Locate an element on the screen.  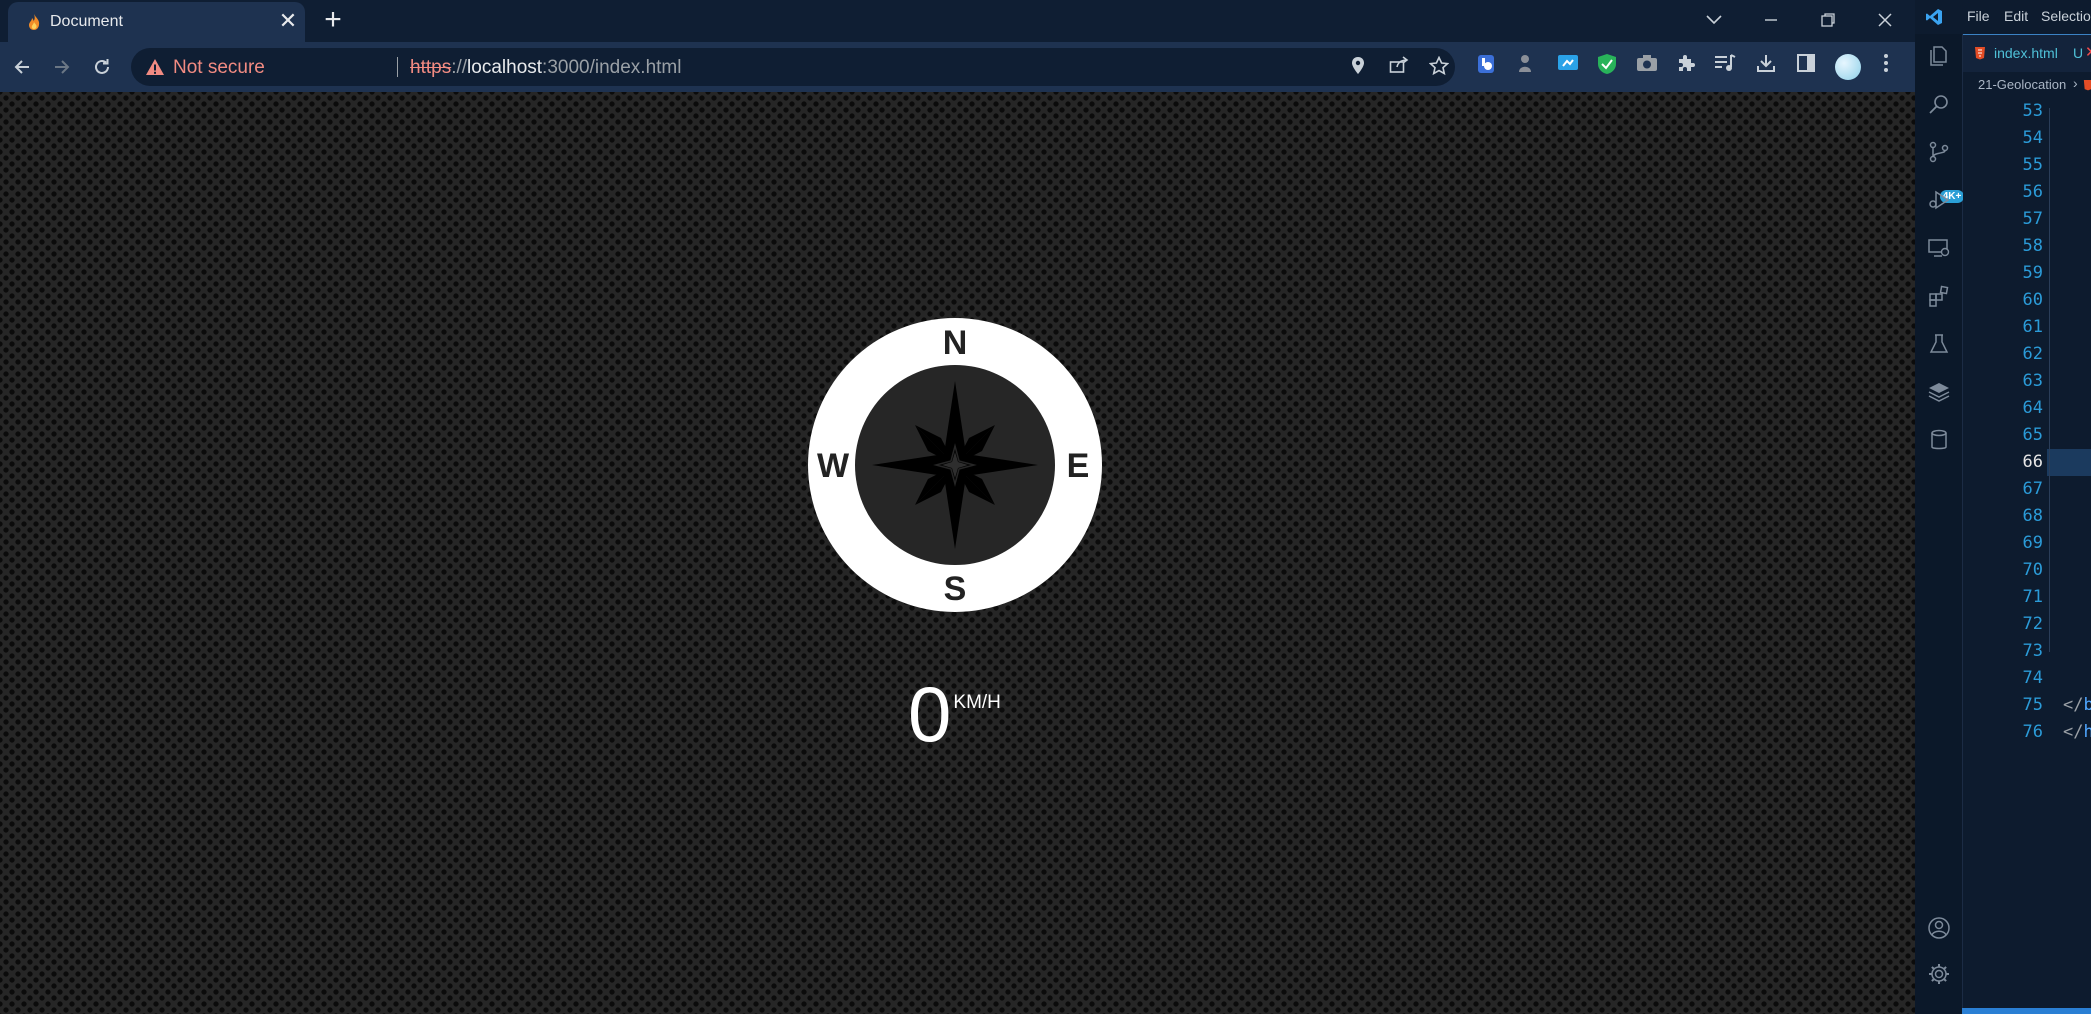
restore-icon is located at coordinates (1828, 20).